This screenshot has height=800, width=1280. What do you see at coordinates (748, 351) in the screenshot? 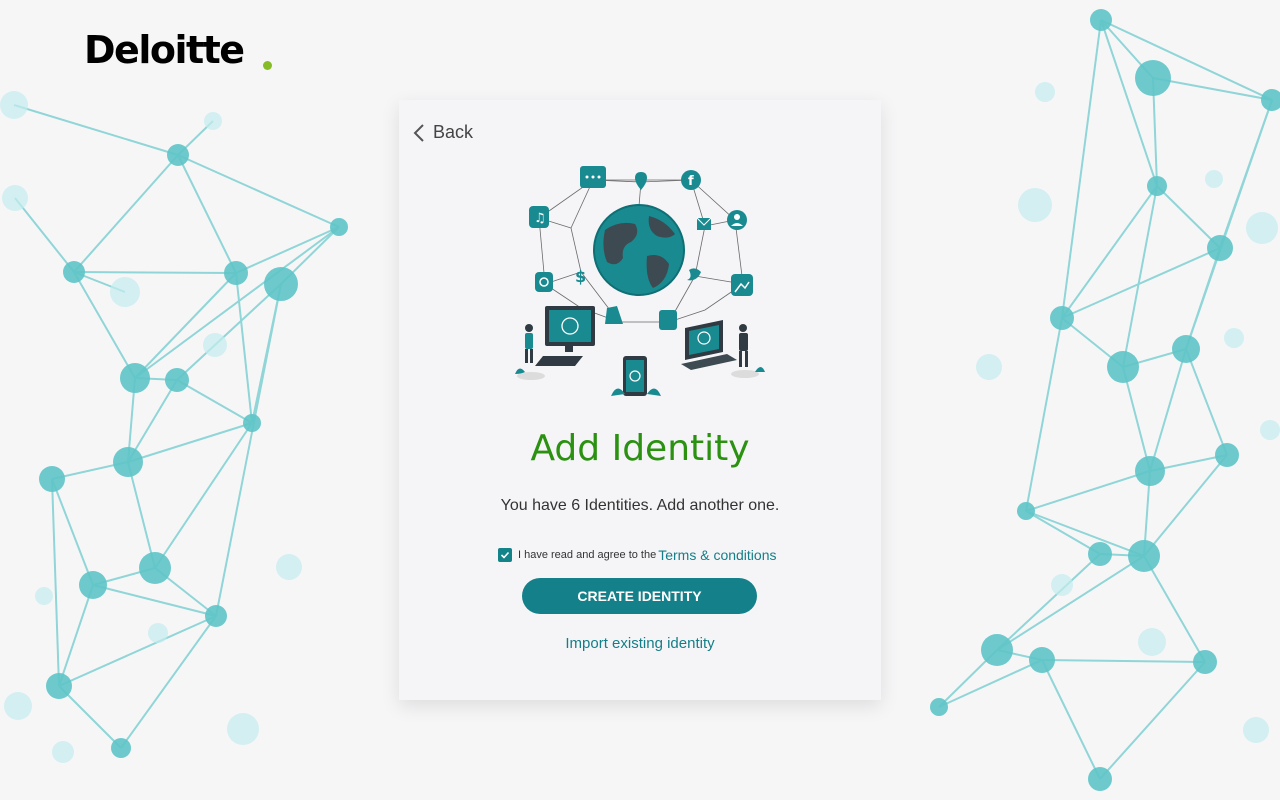
I see `man-figure` at bounding box center [748, 351].